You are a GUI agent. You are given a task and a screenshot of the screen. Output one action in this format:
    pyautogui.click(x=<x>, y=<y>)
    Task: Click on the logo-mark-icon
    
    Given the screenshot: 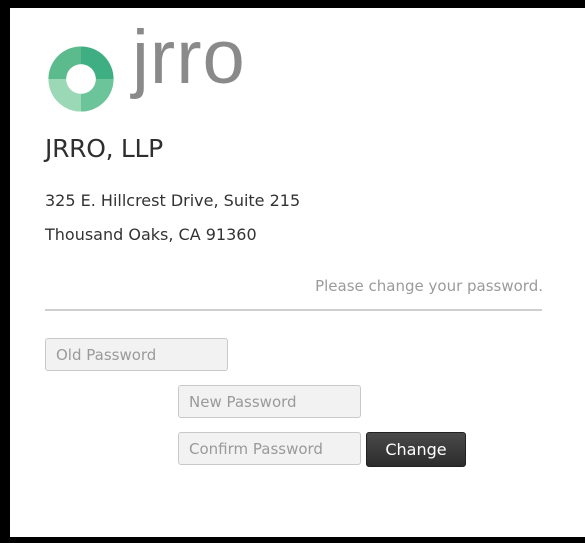 What is the action you would take?
    pyautogui.click(x=81, y=79)
    